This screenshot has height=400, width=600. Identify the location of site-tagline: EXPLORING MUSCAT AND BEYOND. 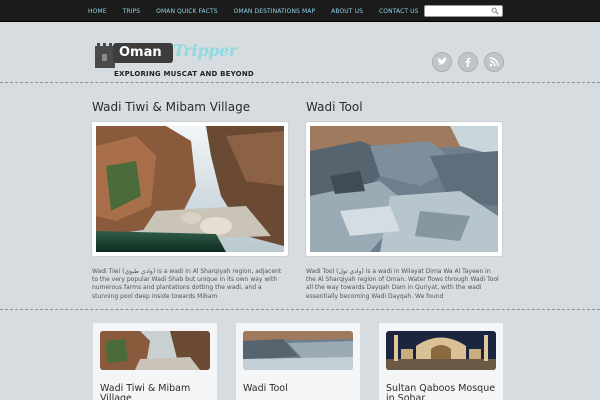
(184, 74).